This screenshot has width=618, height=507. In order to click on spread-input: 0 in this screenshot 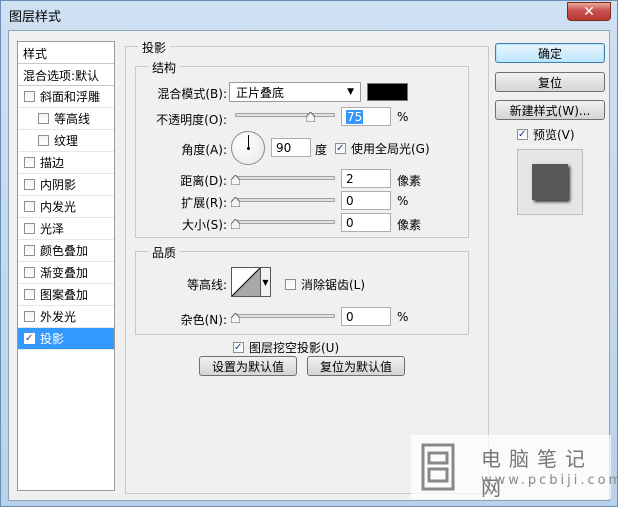, I will do `click(366, 200)`.